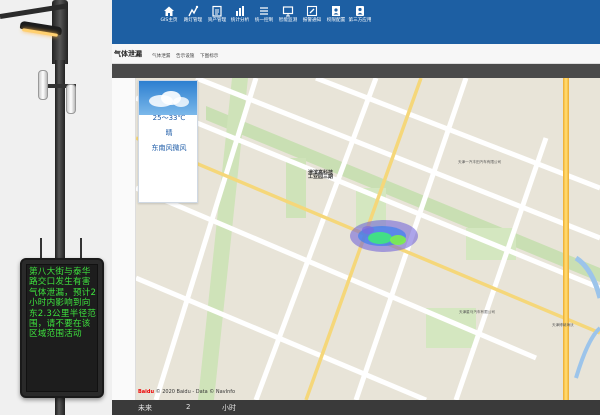  What do you see at coordinates (480, 162) in the screenshot?
I see `map-place-label: 天津一汽丰田汽车有限公司` at bounding box center [480, 162].